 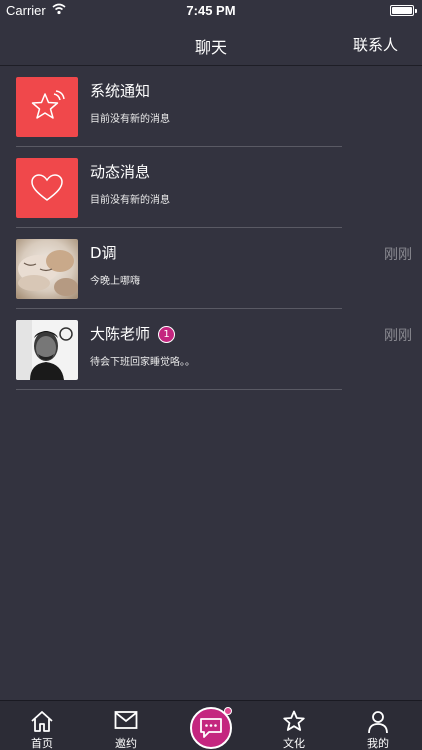 I want to click on tab-invite: 邀约, so click(x=126, y=725).